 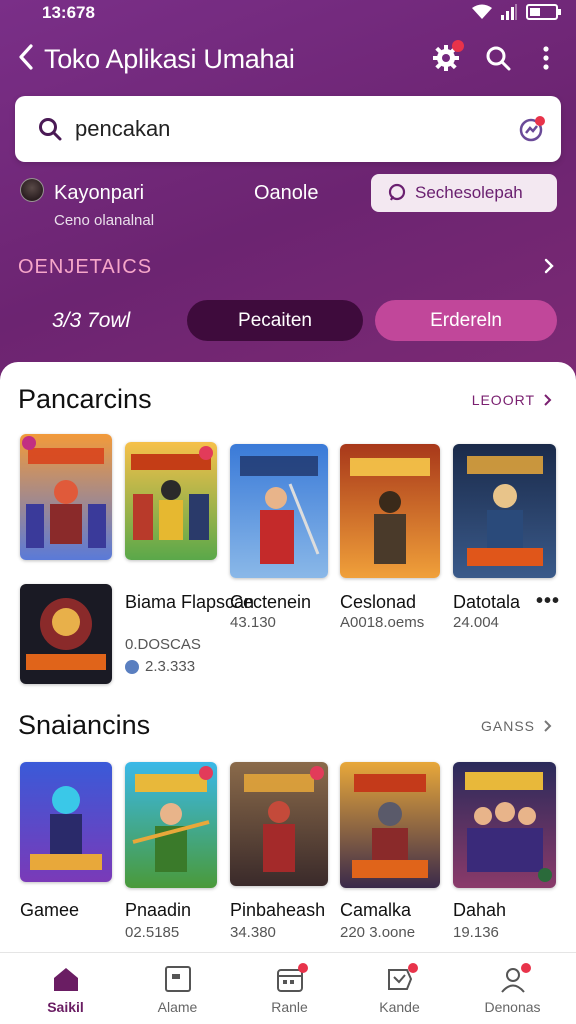 What do you see at coordinates (503, 400) in the screenshot?
I see `section-more-label: LEOORT` at bounding box center [503, 400].